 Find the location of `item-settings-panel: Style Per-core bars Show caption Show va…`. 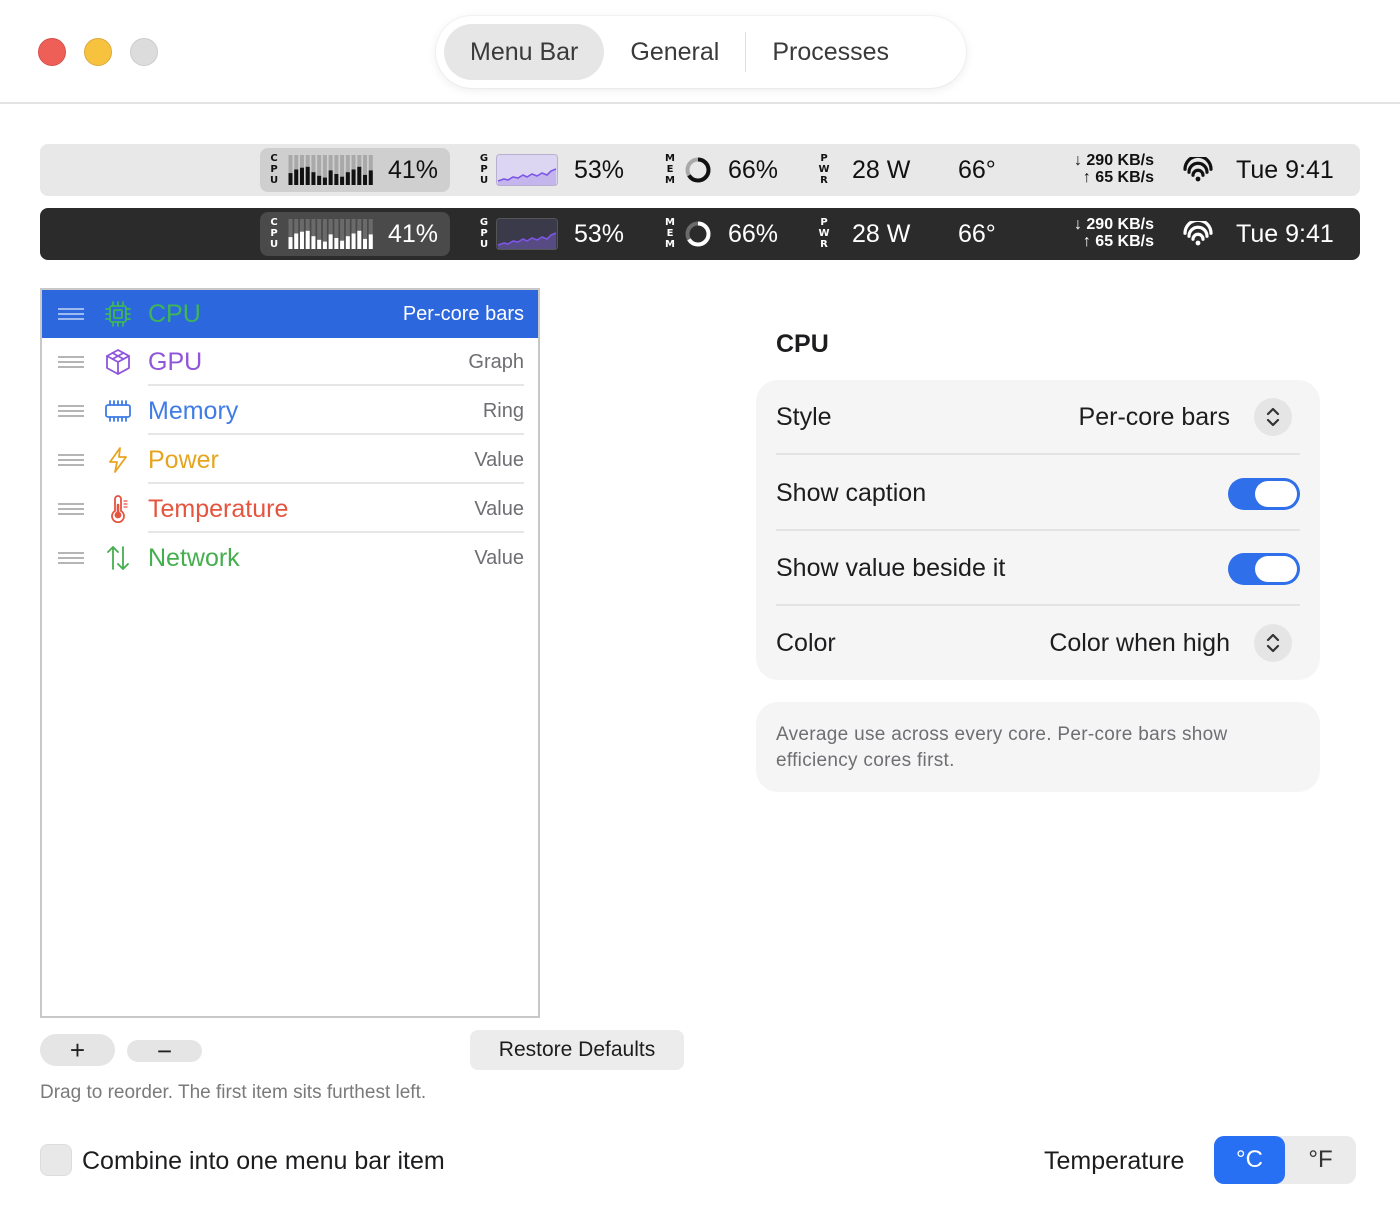

item-settings-panel: Style Per-core bars Show caption Show va… is located at coordinates (1038, 530).